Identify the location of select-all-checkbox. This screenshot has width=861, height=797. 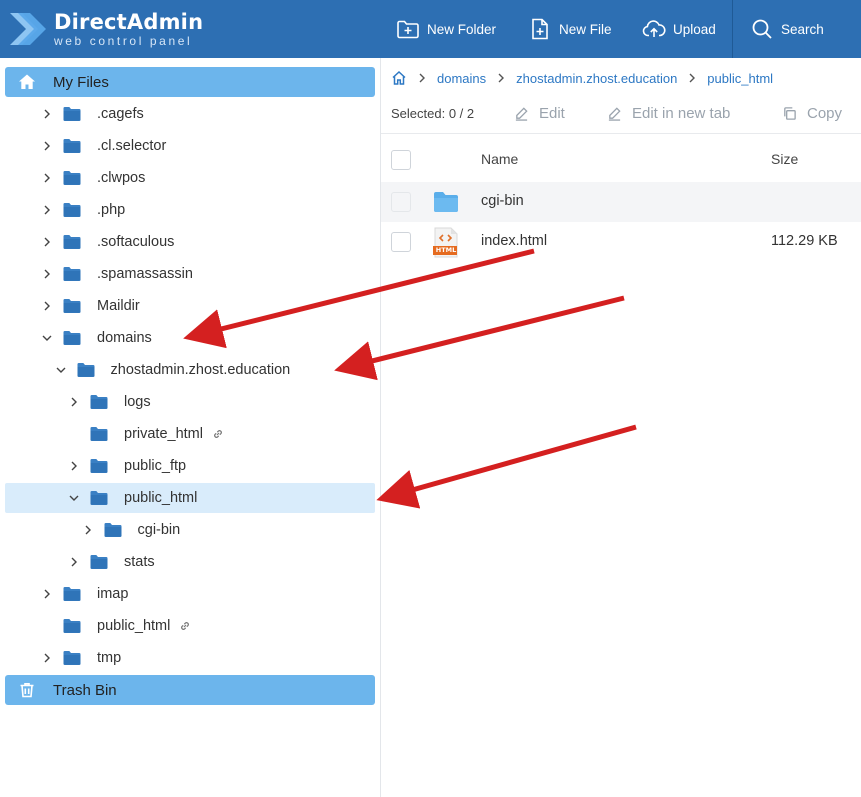
(401, 160).